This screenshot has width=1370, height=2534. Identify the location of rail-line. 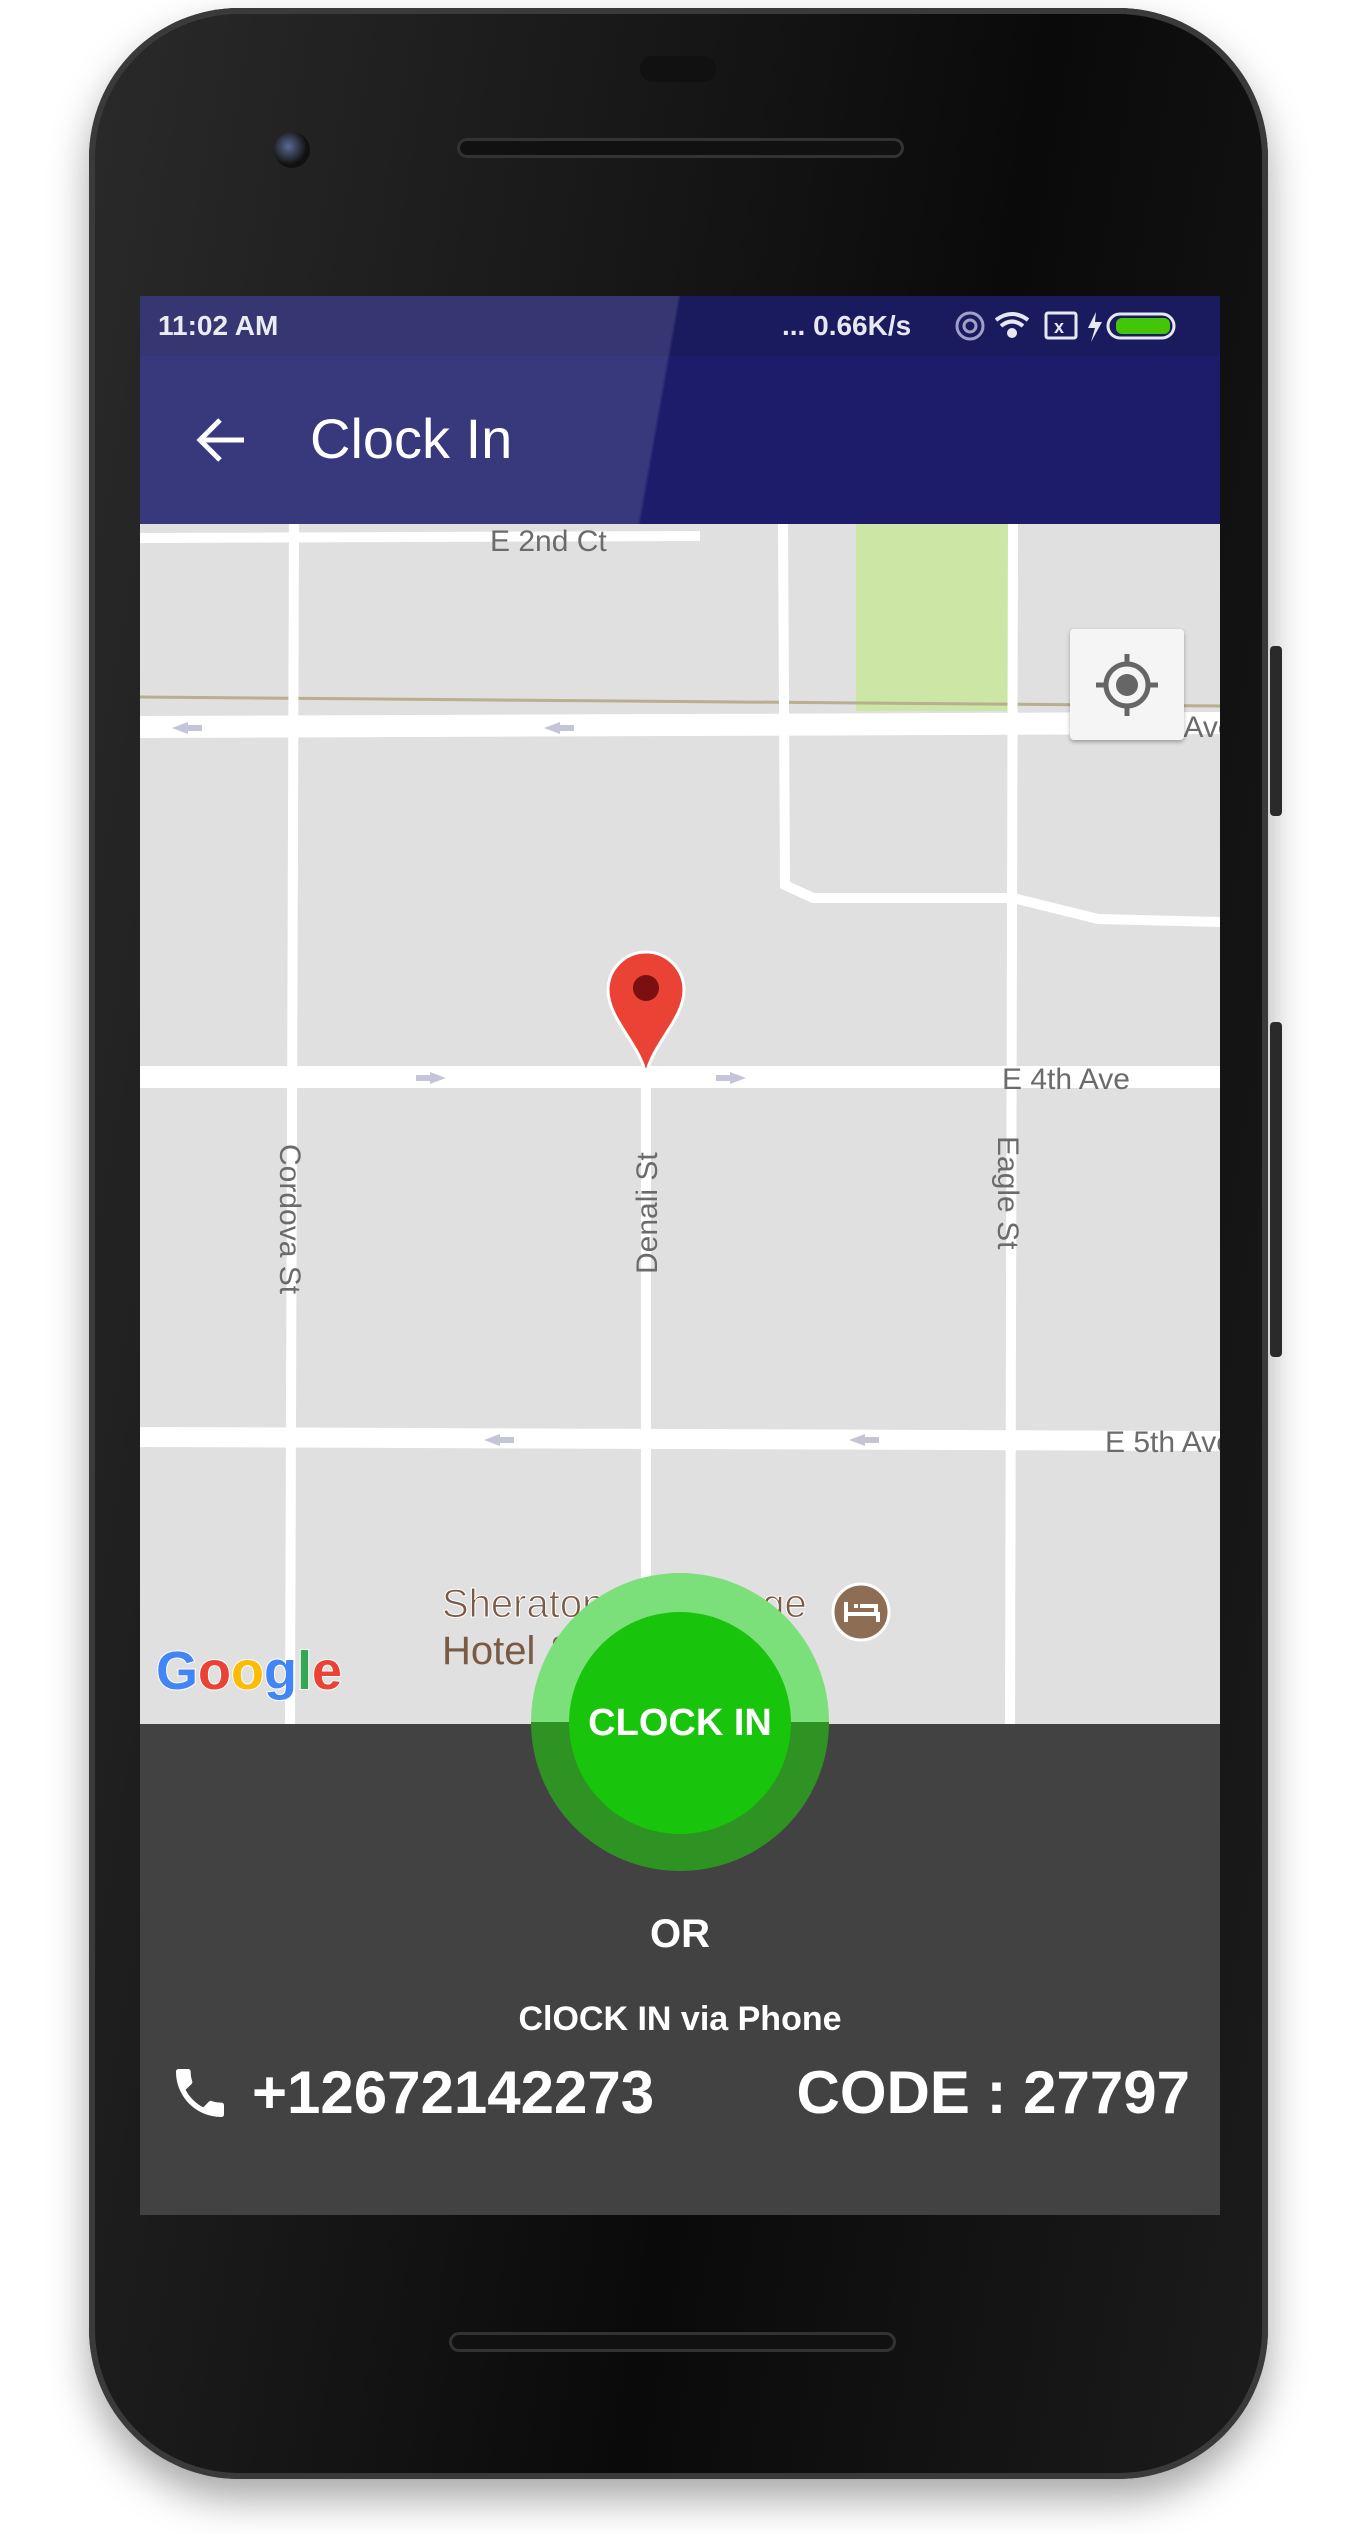
(680, 701).